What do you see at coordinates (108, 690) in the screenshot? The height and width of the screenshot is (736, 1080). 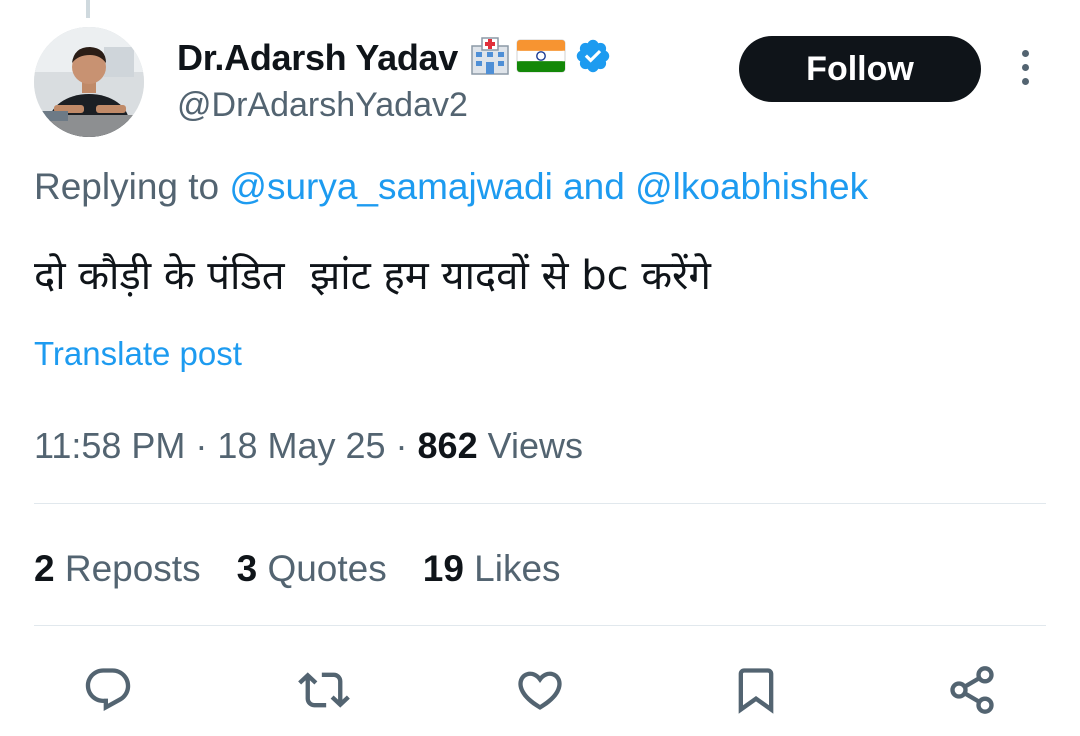 I see `reply-icon` at bounding box center [108, 690].